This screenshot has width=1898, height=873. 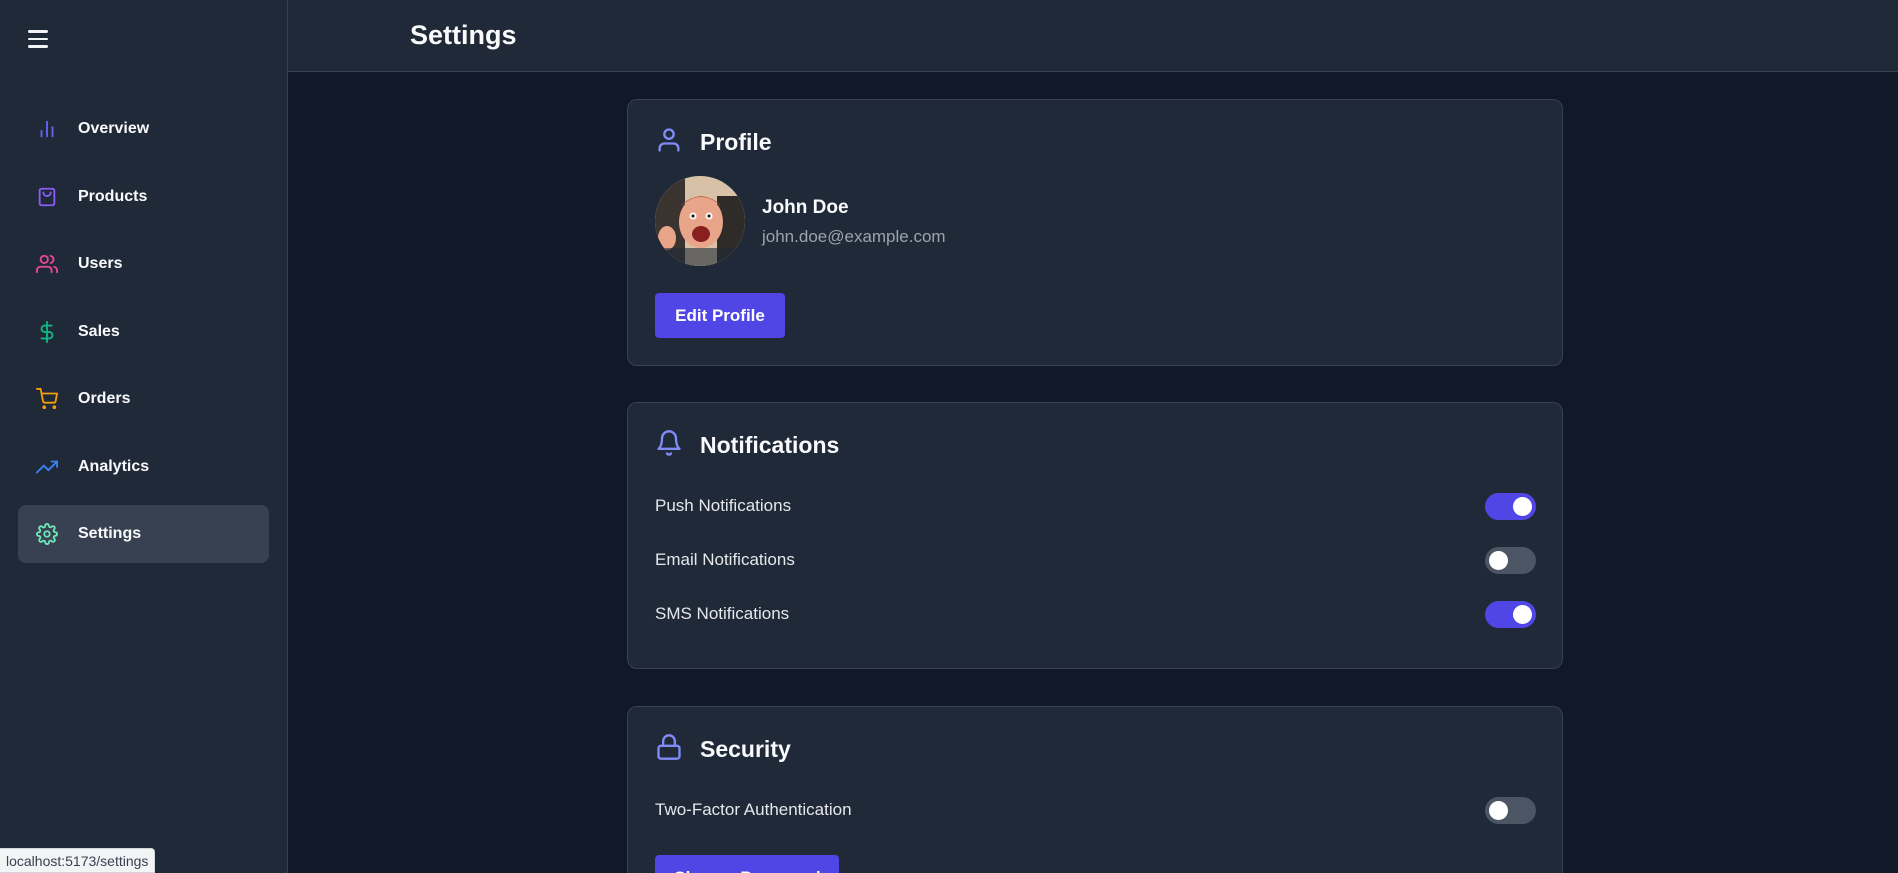 What do you see at coordinates (47, 331) in the screenshot?
I see `dollar-sign-icon` at bounding box center [47, 331].